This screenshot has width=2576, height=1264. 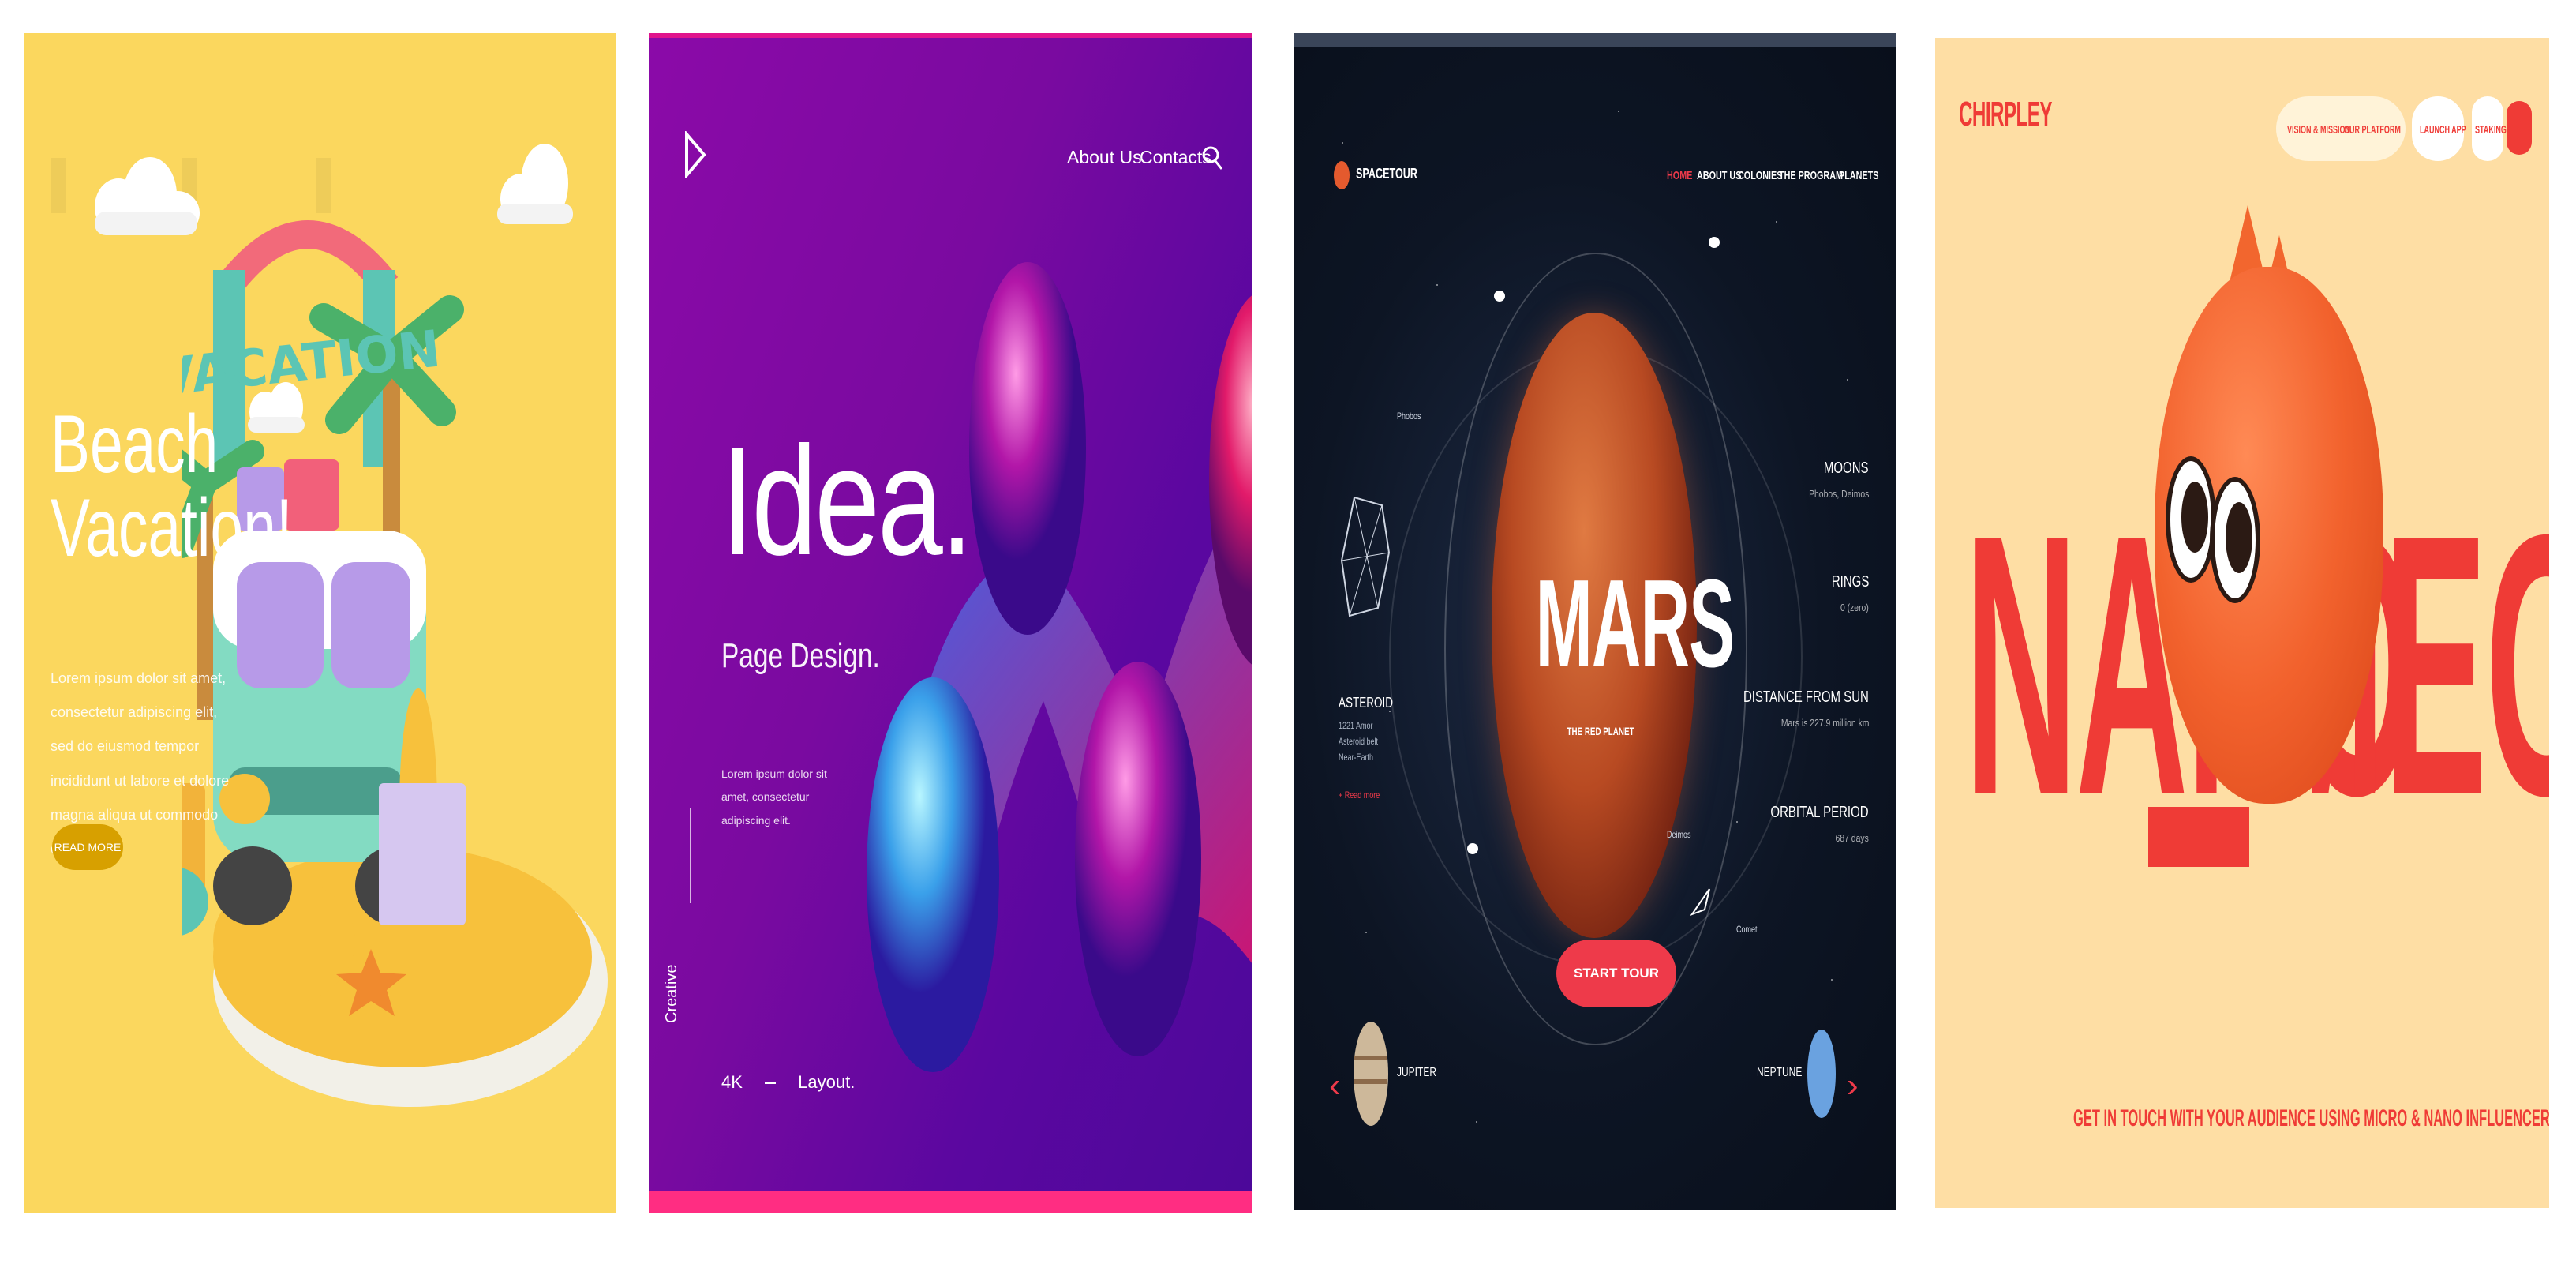 What do you see at coordinates (1779, 1073) in the screenshot?
I see `neptune-label: NEPTUNE` at bounding box center [1779, 1073].